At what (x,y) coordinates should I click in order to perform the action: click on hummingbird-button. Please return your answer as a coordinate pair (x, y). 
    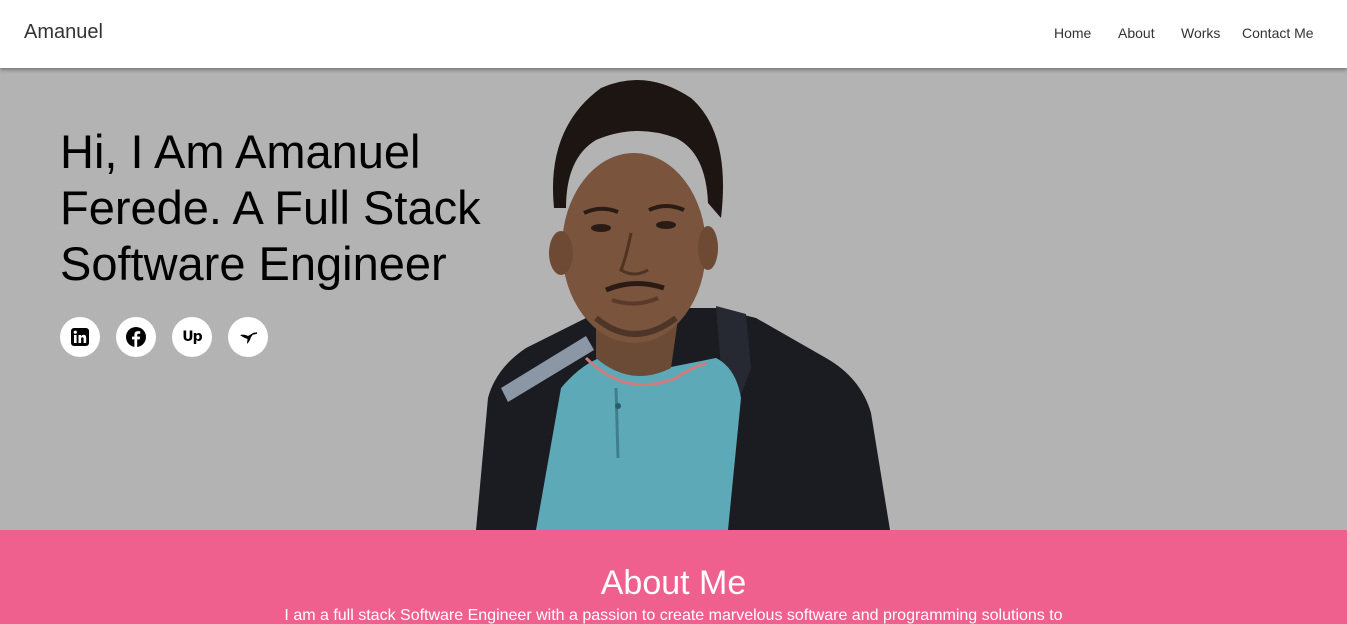
    Looking at the image, I should click on (248, 337).